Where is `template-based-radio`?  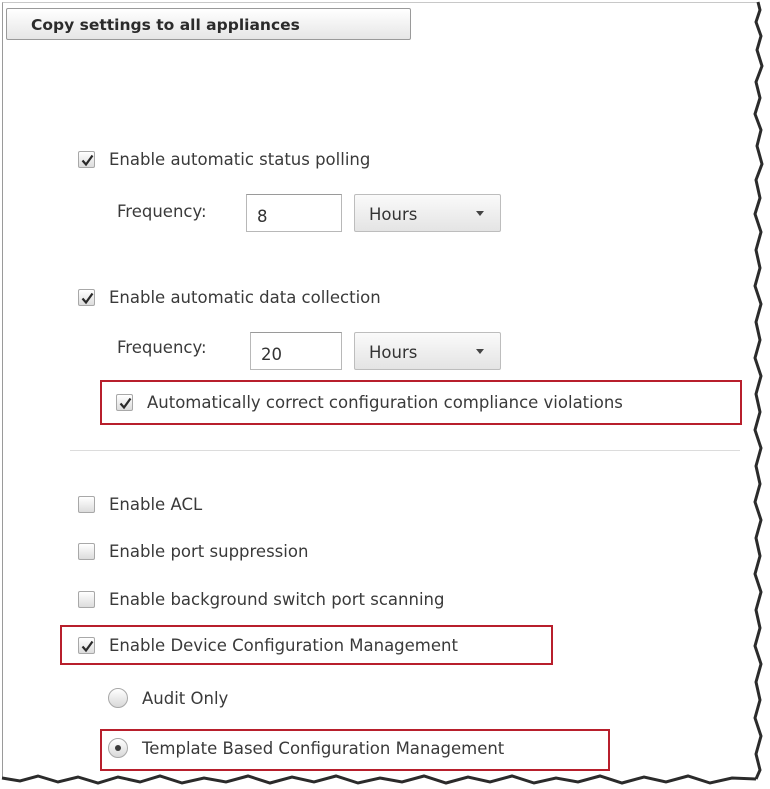 template-based-radio is located at coordinates (118, 748).